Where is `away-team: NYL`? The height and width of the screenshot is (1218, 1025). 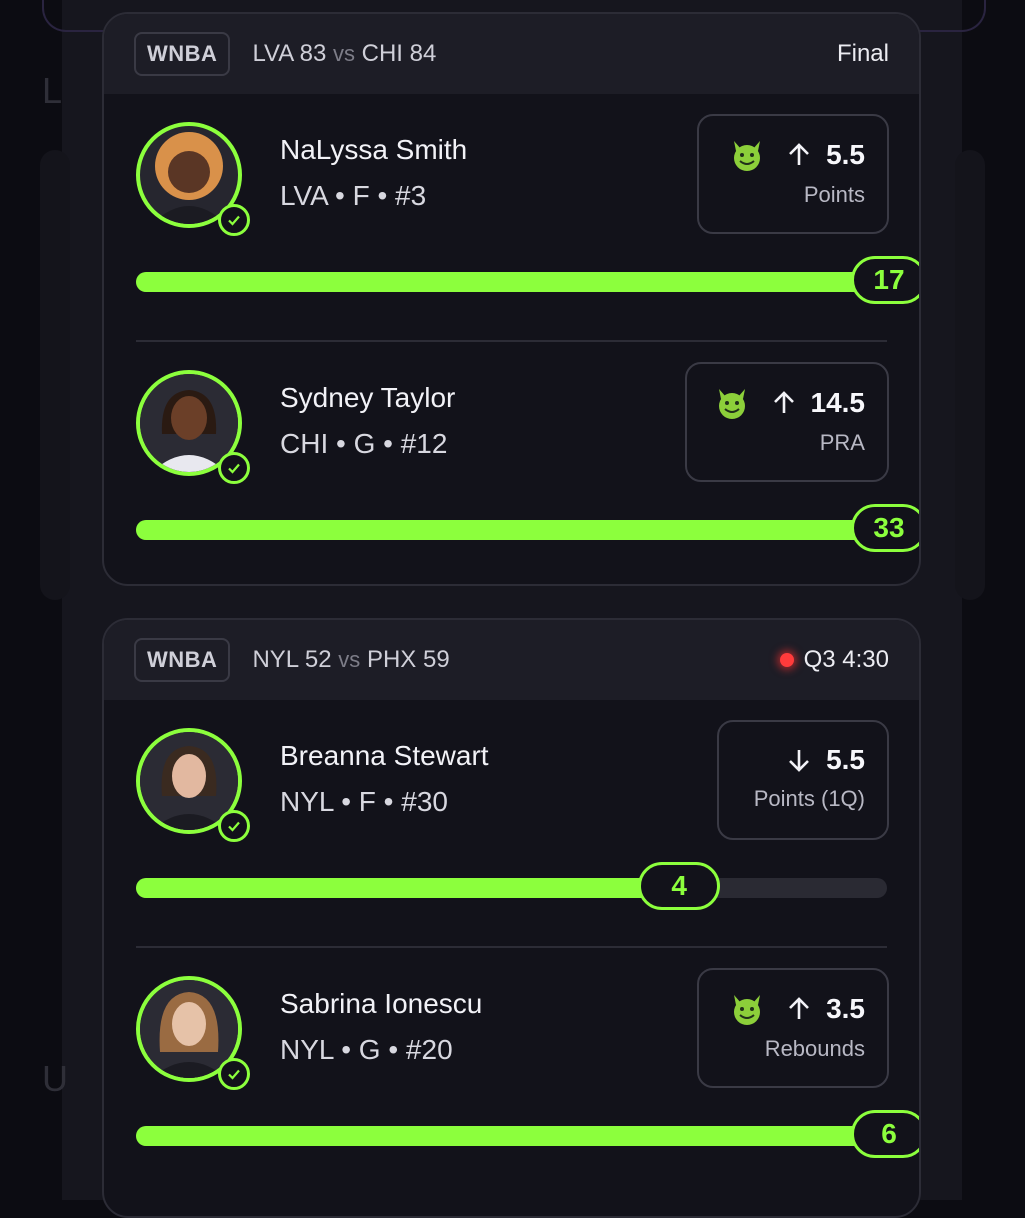
away-team: NYL is located at coordinates (275, 659).